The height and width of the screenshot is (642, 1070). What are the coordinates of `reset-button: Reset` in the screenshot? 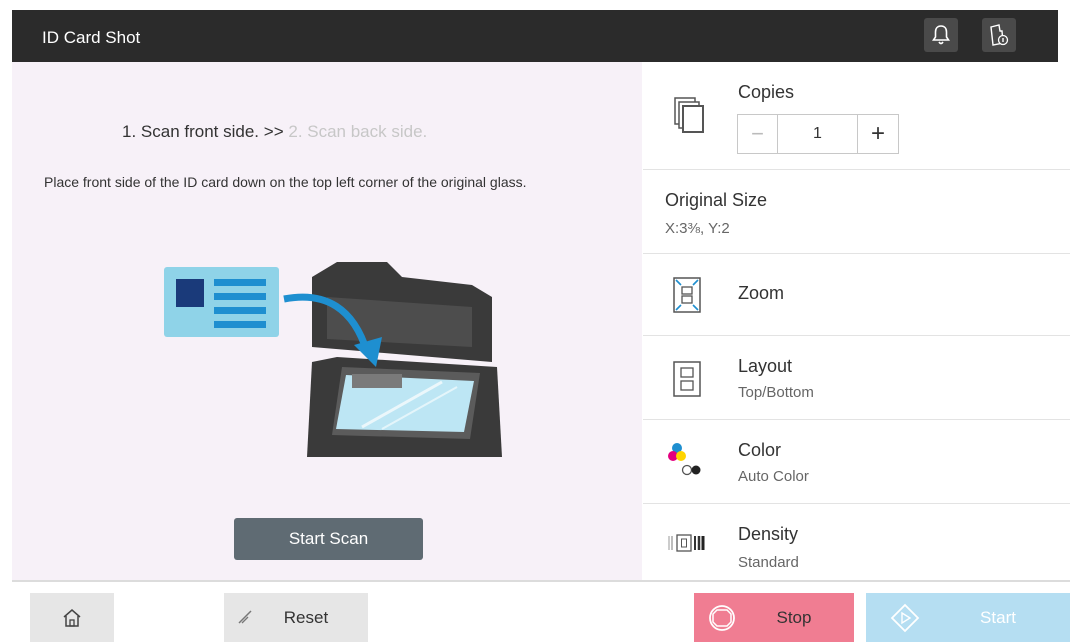 It's located at (296, 617).